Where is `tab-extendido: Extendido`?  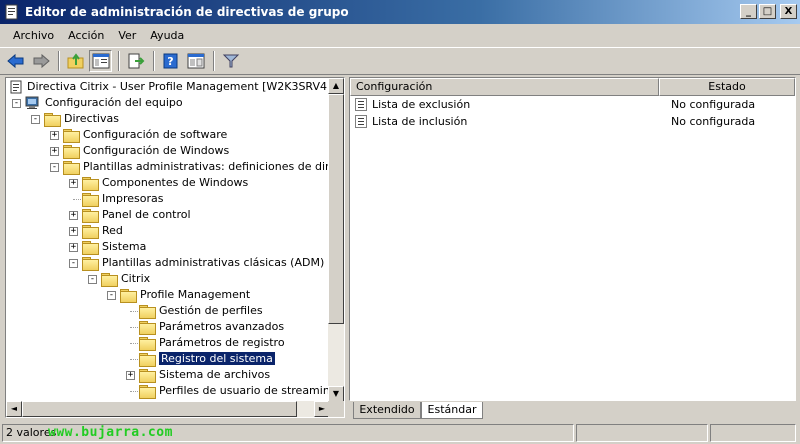 tab-extendido: Extendido is located at coordinates (387, 410).